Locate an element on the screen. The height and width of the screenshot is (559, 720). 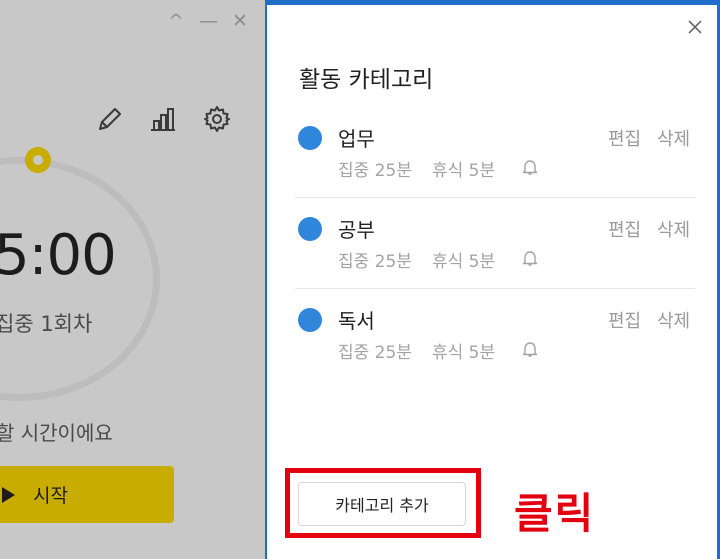
bar-chart-icon is located at coordinates (163, 119).